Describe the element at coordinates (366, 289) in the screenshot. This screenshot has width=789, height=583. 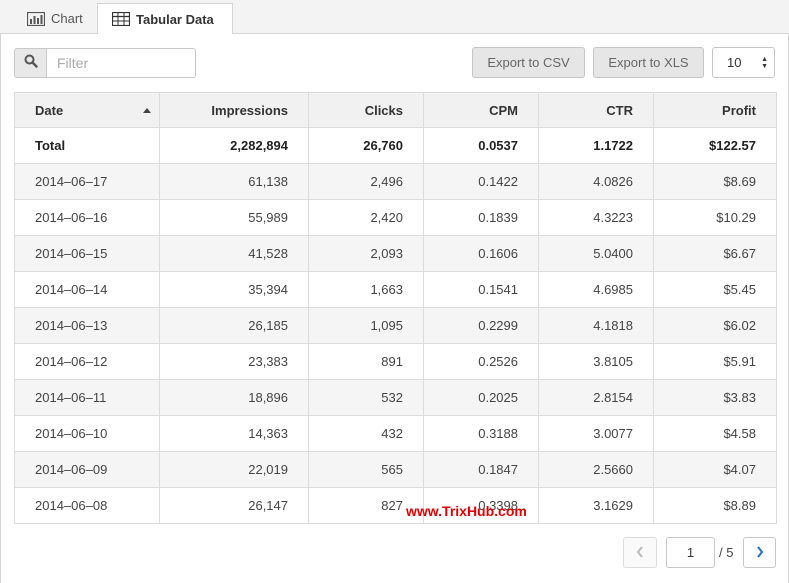
I see `table-cell: 1,663` at that location.